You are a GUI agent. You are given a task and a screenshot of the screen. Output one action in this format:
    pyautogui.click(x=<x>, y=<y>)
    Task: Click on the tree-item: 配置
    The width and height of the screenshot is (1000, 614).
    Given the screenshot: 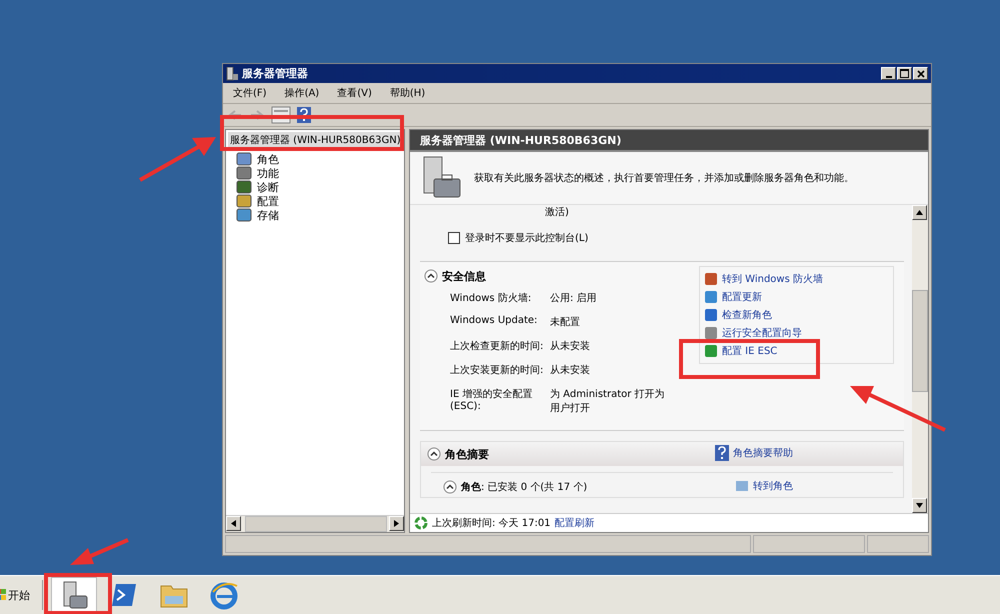 What is the action you would take?
    pyautogui.click(x=268, y=201)
    